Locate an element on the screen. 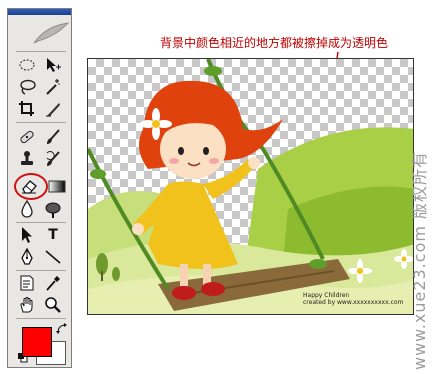  tools-panel: T is located at coordinates (39, 188).